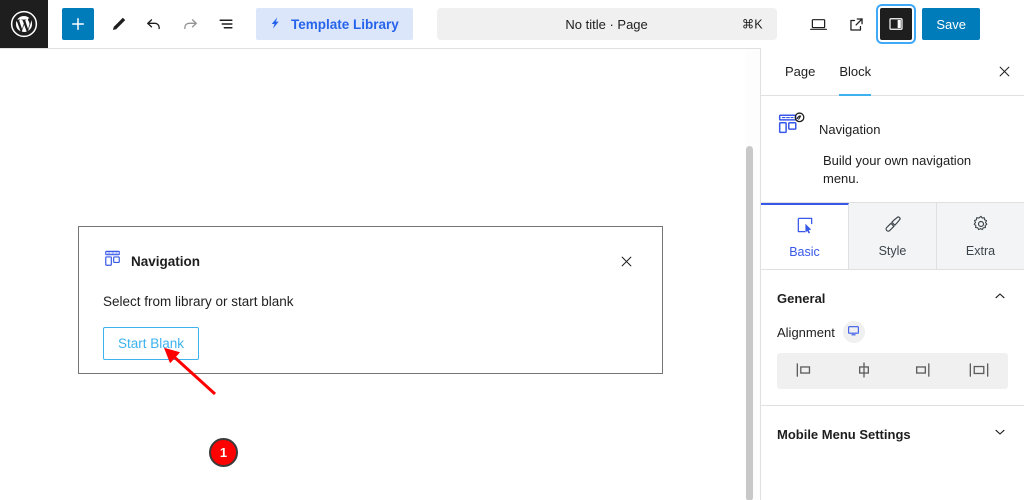 This screenshot has height=500, width=1024. I want to click on sidebar-subtablist: Basic Style Extra, so click(892, 237).